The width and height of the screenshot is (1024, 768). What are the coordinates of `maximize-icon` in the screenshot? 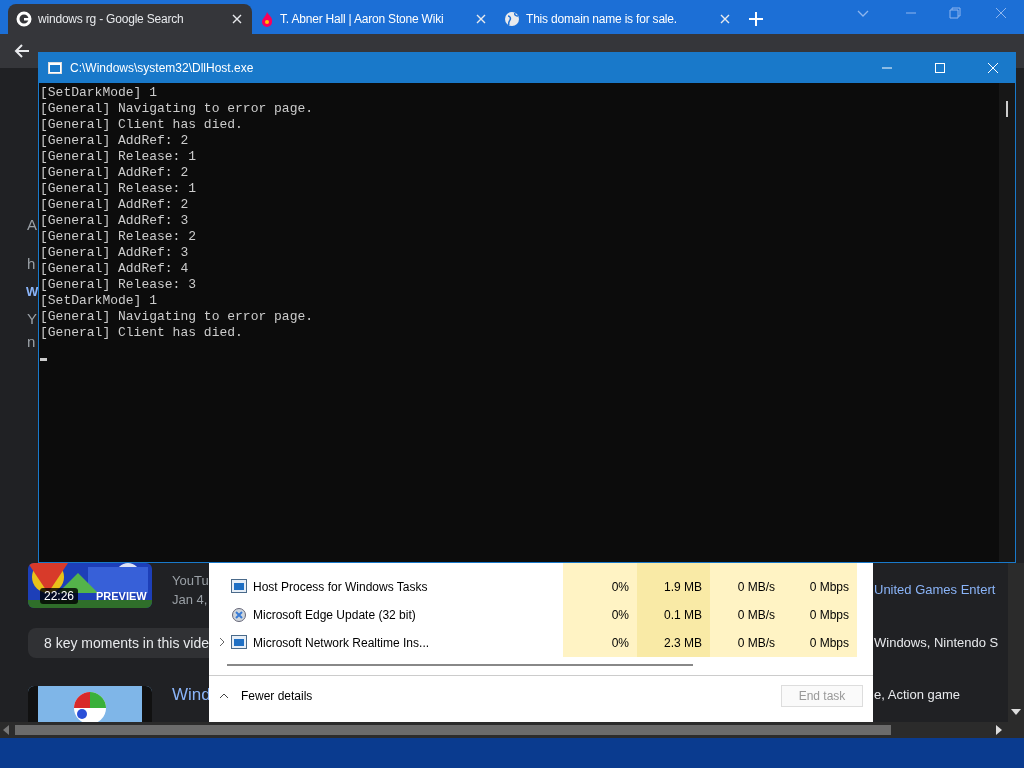 It's located at (939, 68).